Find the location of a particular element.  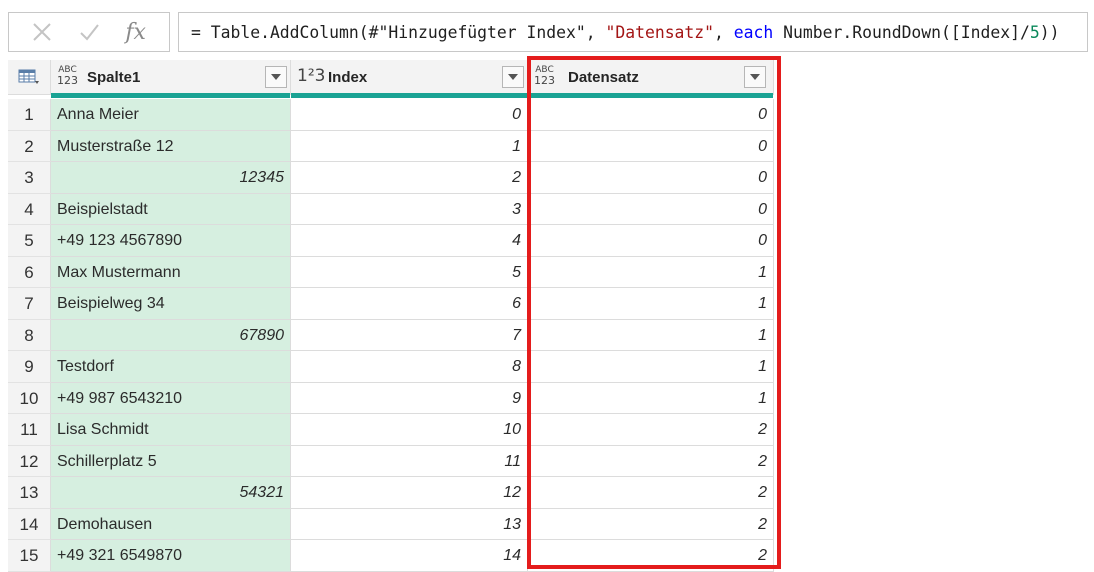

formula-number: 5 is located at coordinates (1034, 32).